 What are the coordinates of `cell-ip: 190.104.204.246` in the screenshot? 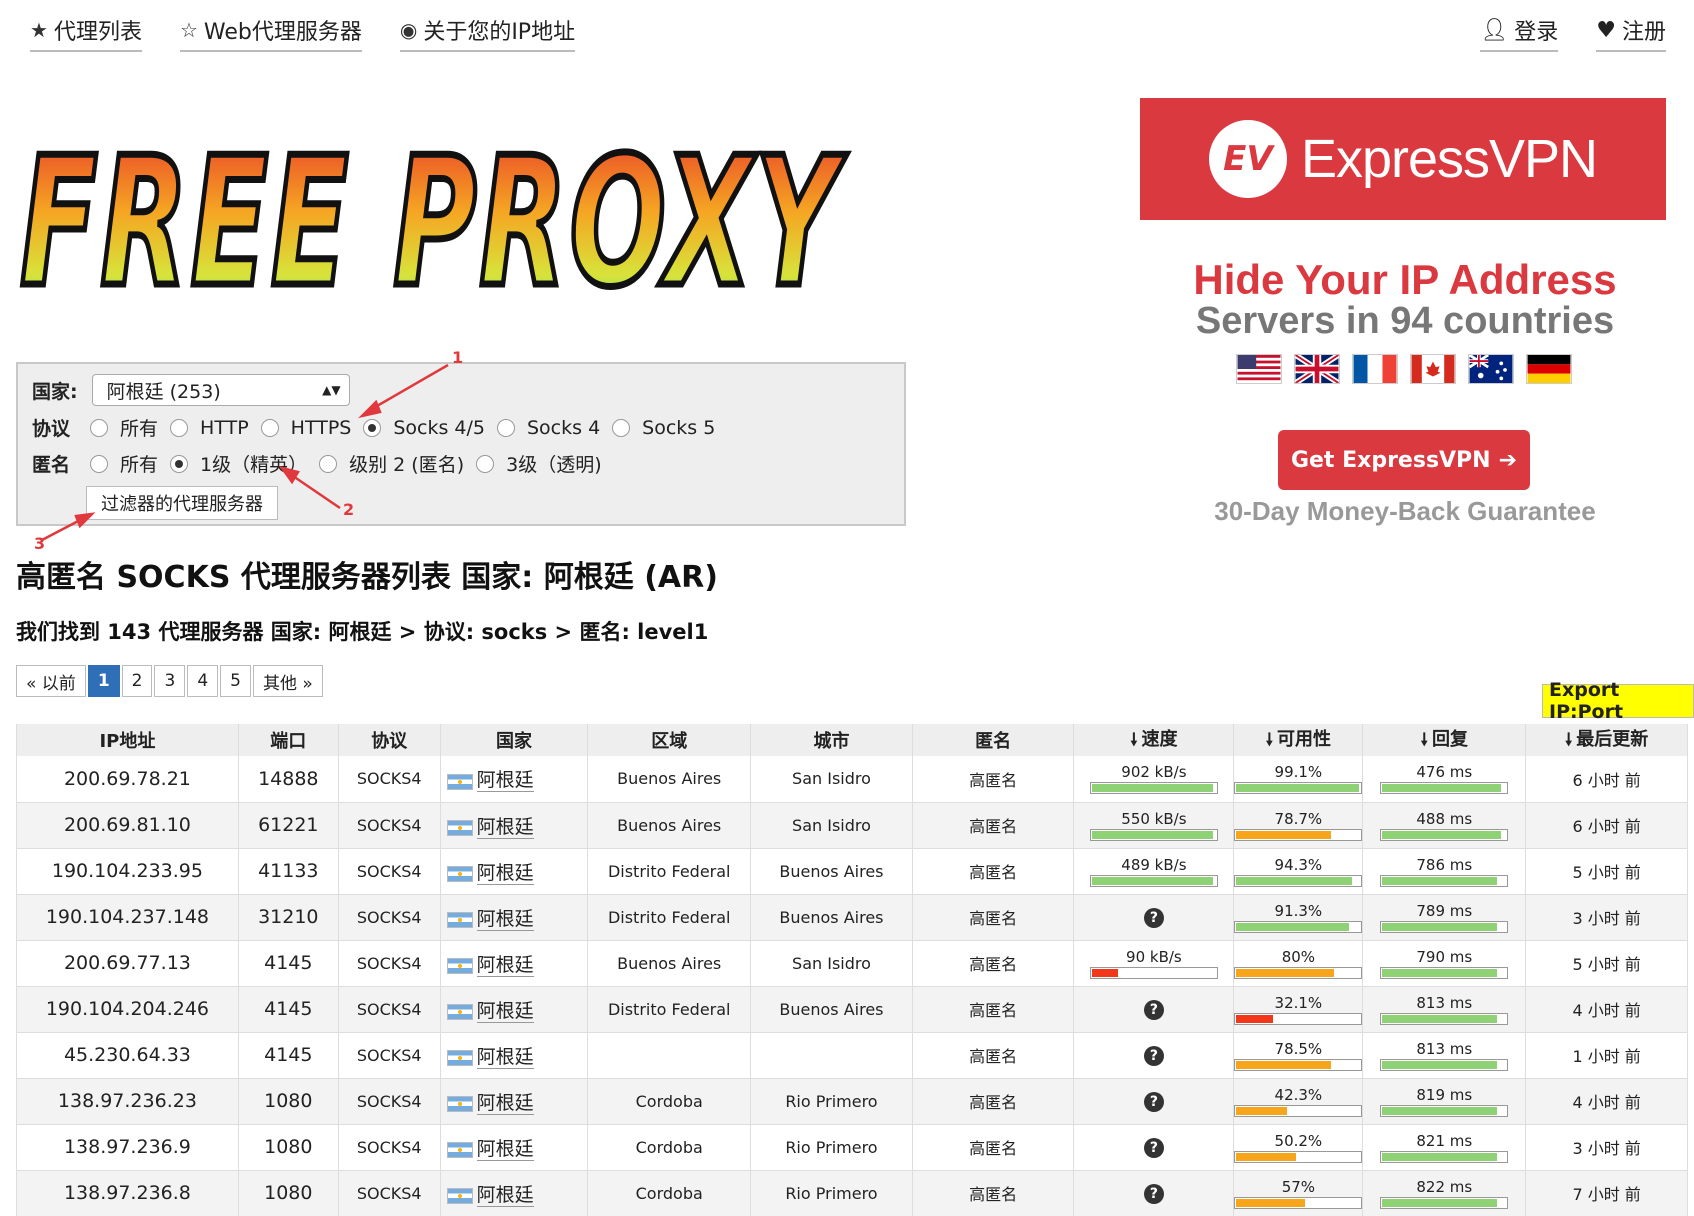 It's located at (127, 1009).